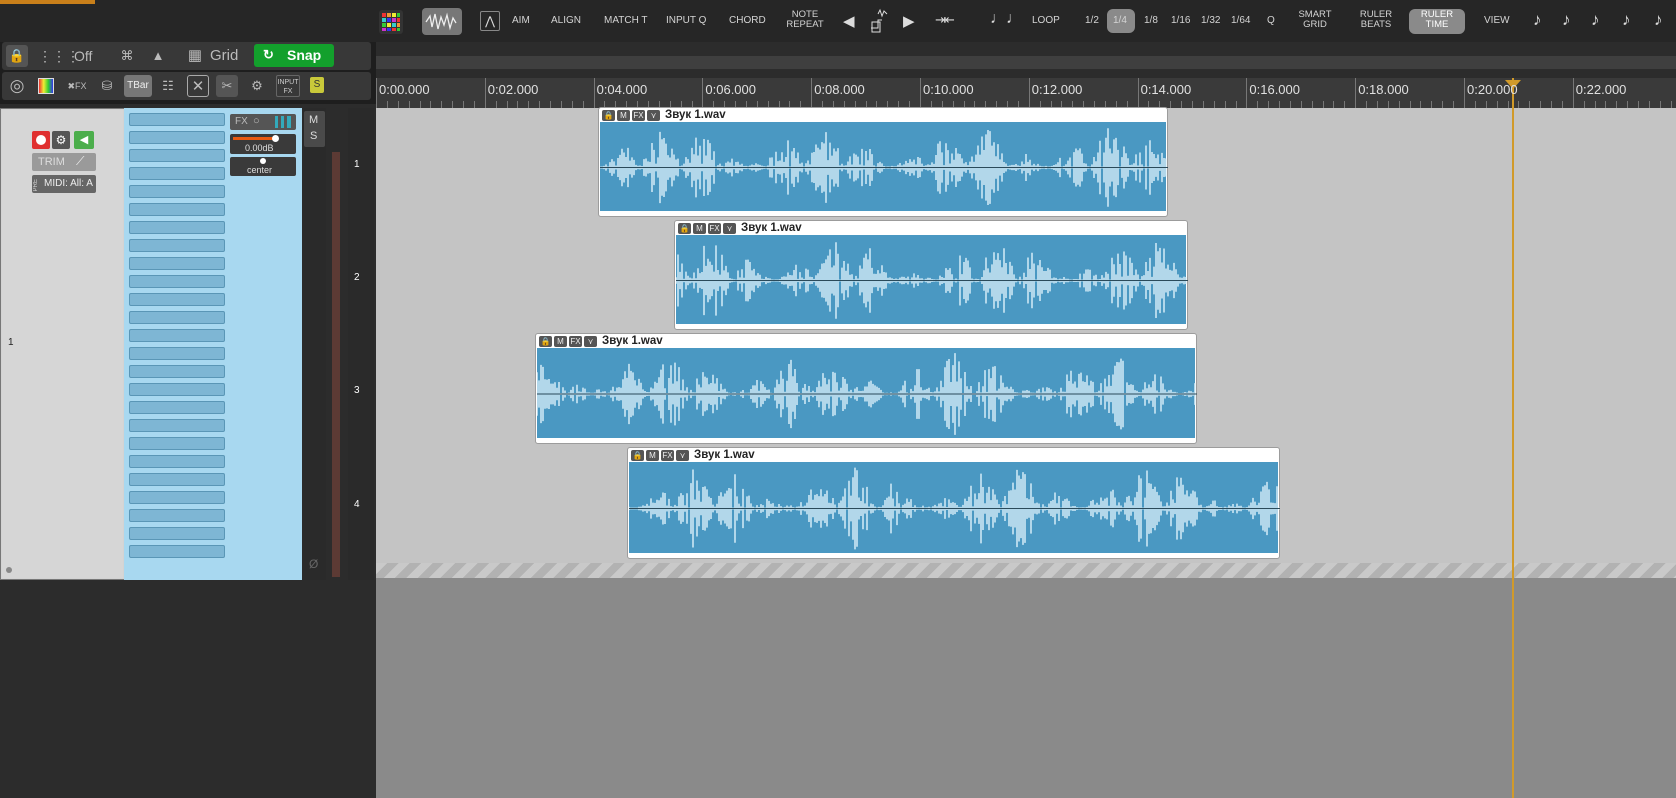  What do you see at coordinates (1151, 20) in the screenshot?
I see `grid-division-1-8: 1/8` at bounding box center [1151, 20].